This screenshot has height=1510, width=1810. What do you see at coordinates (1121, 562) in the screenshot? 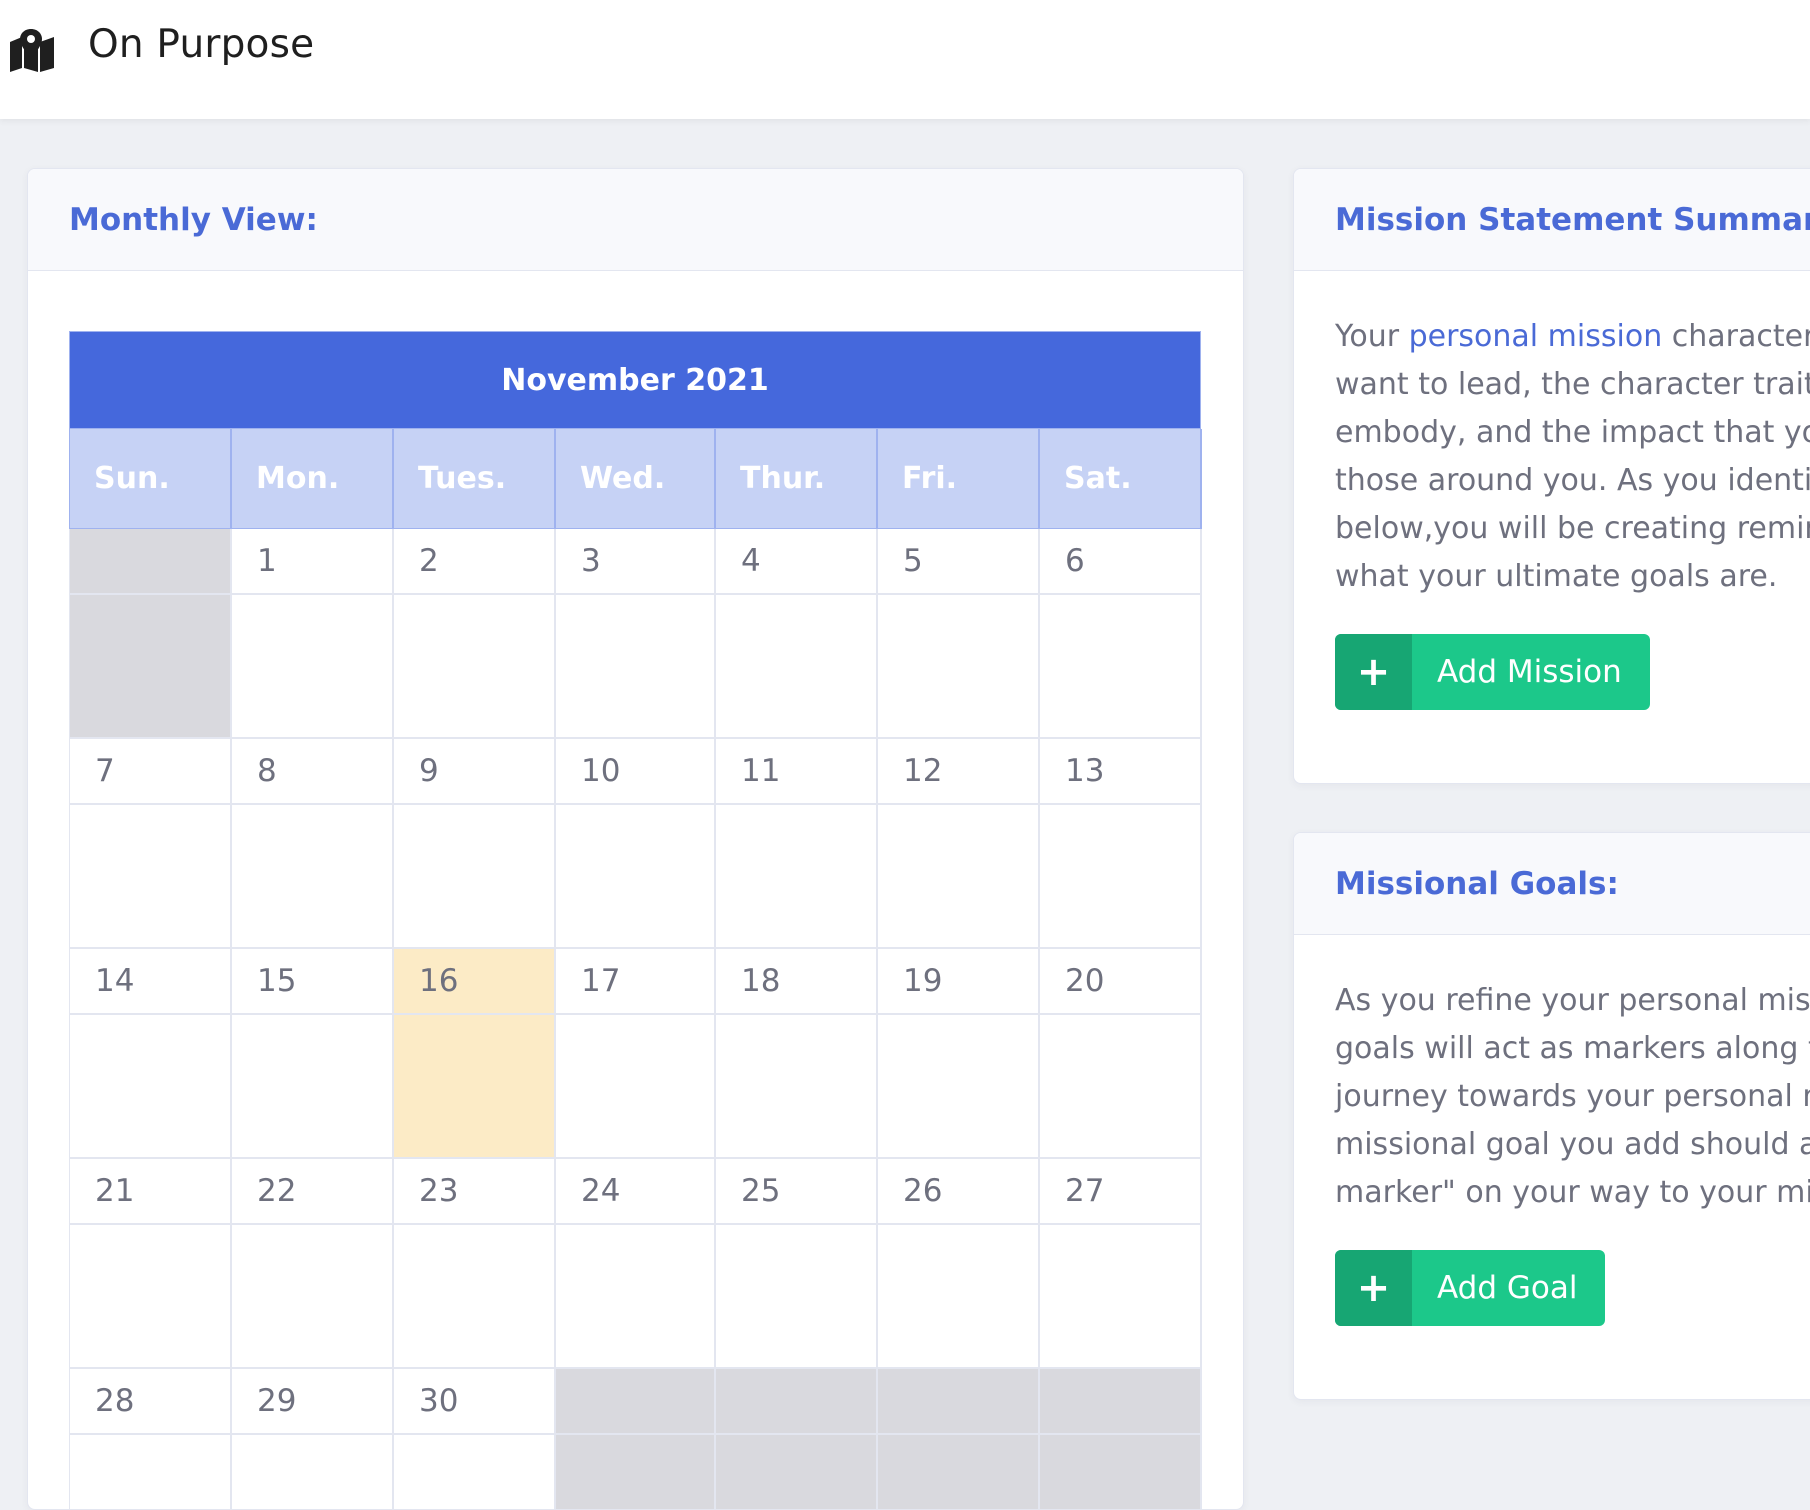
I see `date-cell: 6` at bounding box center [1121, 562].